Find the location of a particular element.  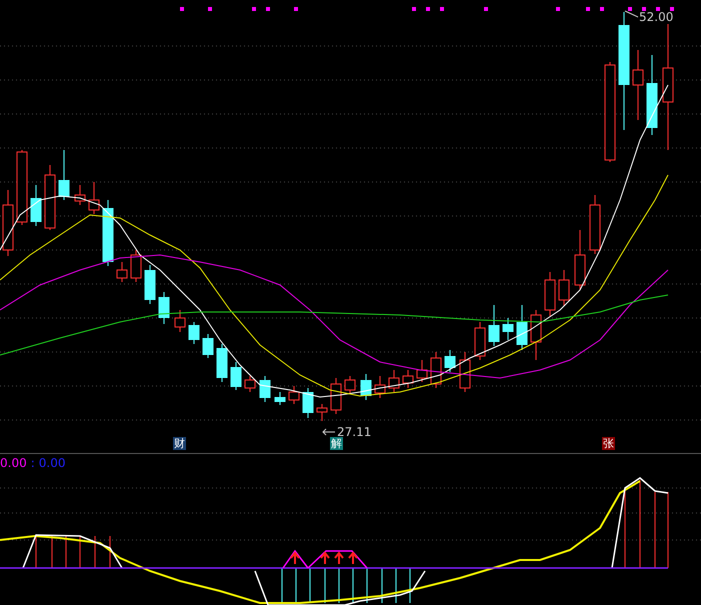

event-marker: 解 is located at coordinates (336, 443).